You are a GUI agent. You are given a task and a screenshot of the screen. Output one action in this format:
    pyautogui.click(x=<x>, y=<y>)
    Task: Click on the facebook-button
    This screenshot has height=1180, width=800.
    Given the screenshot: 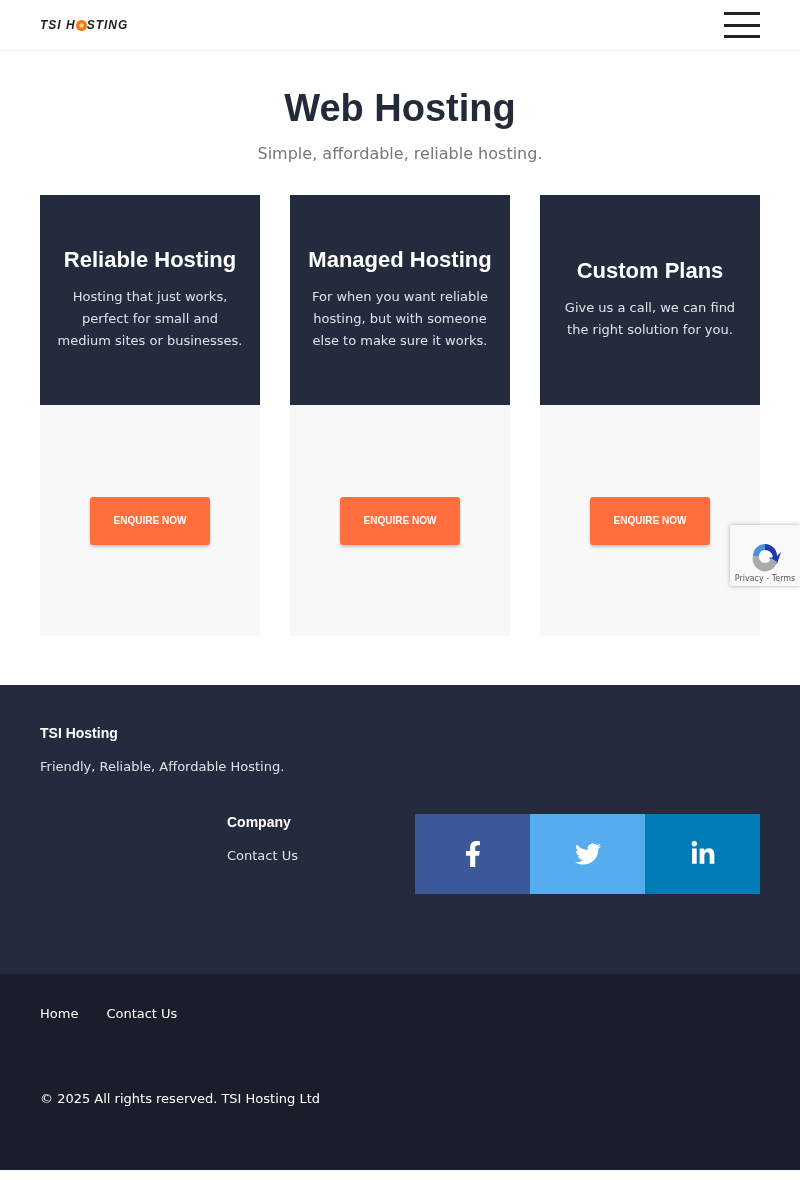 What is the action you would take?
    pyautogui.click(x=472, y=854)
    